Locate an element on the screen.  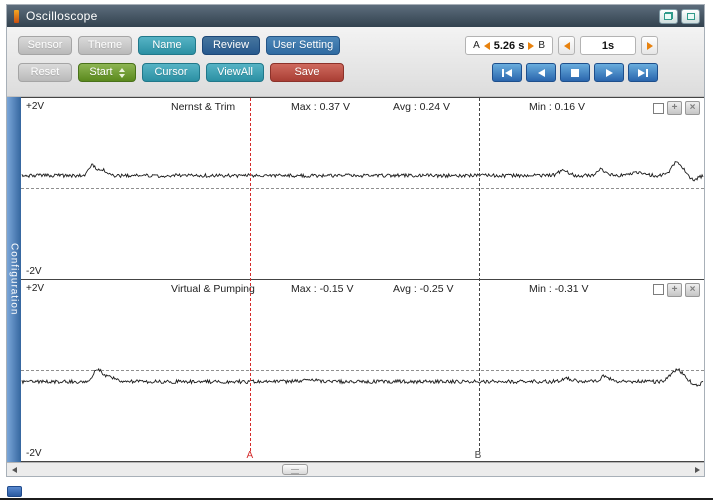
a-marker-label: A is located at coordinates (476, 45).